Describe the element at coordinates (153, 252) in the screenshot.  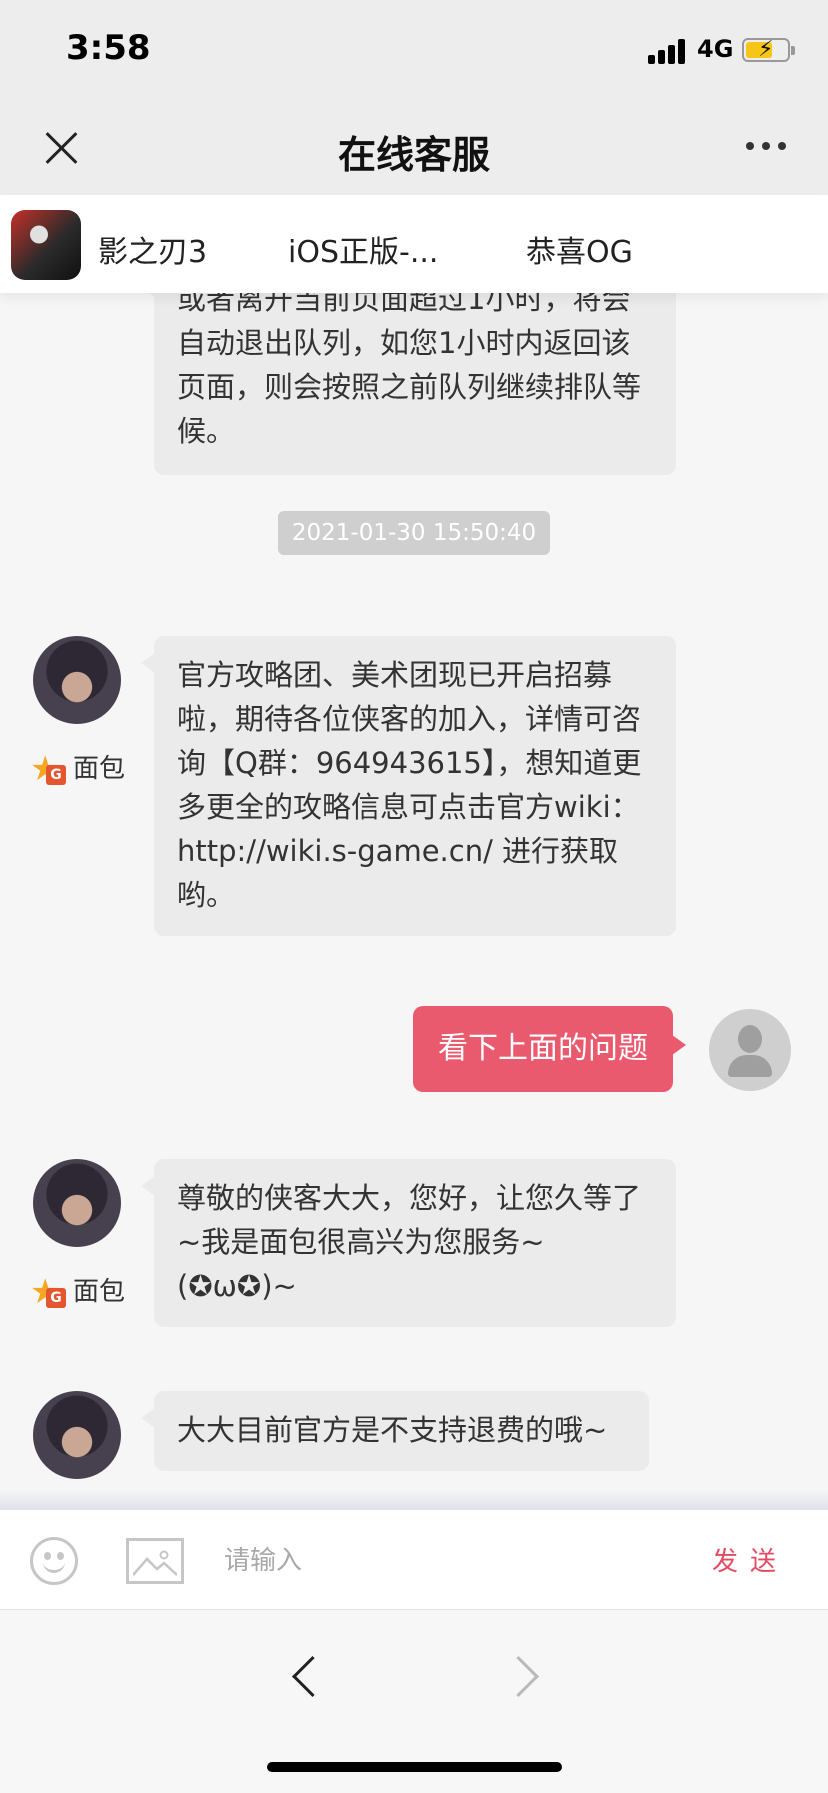
I see `game-name: 影之刃3` at that location.